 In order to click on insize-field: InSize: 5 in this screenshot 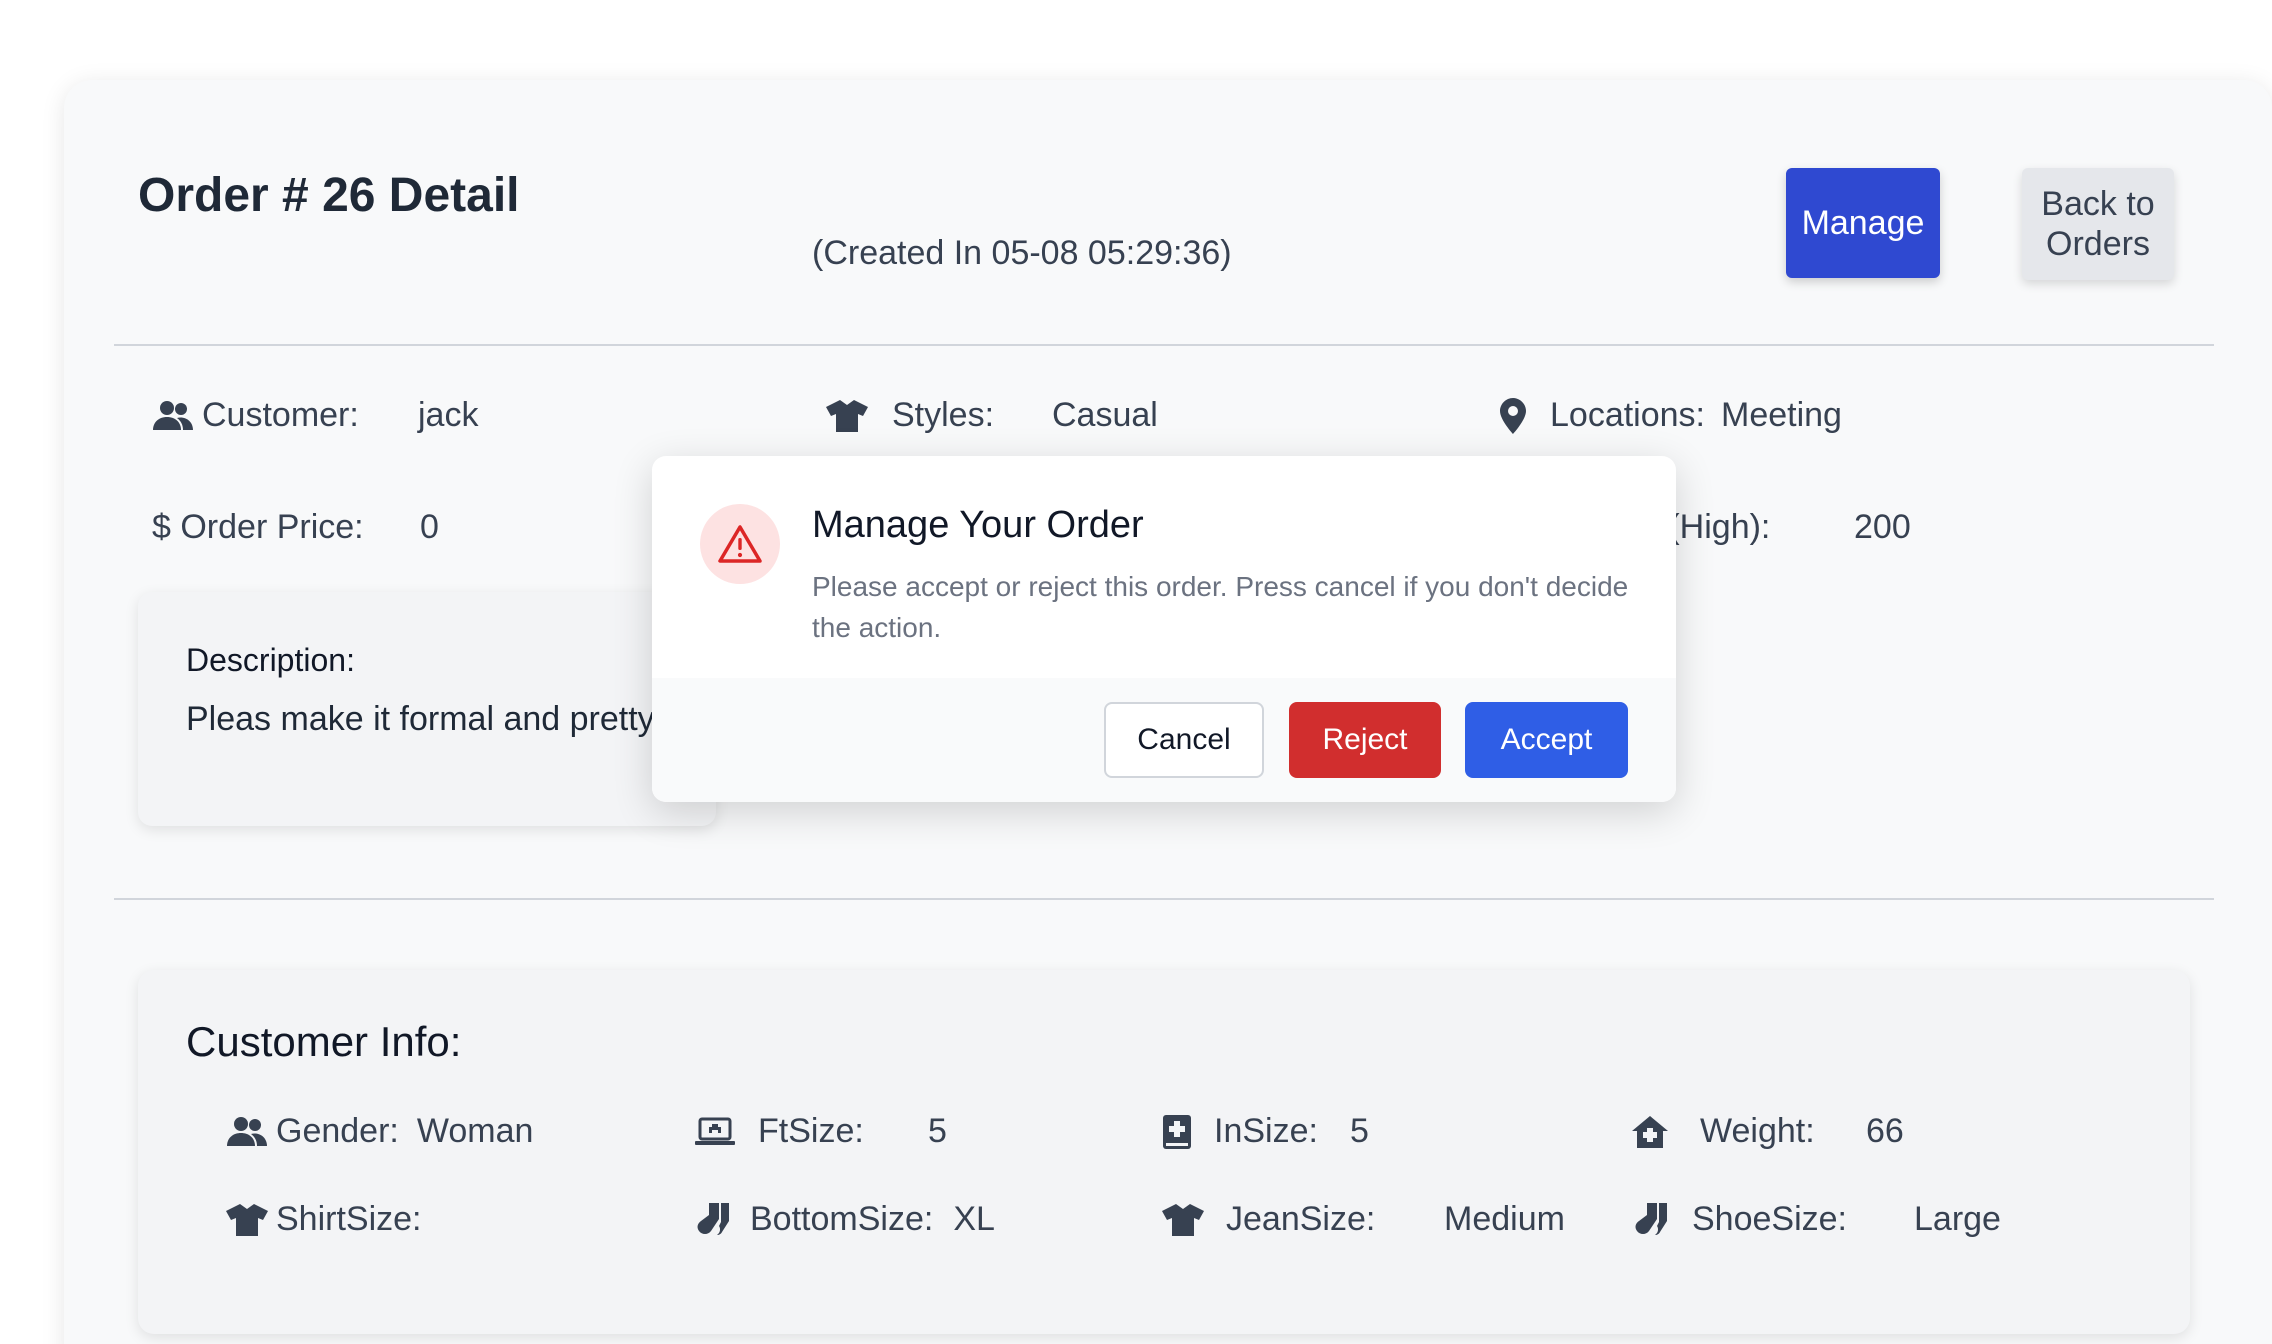, I will do `click(1265, 1131)`.